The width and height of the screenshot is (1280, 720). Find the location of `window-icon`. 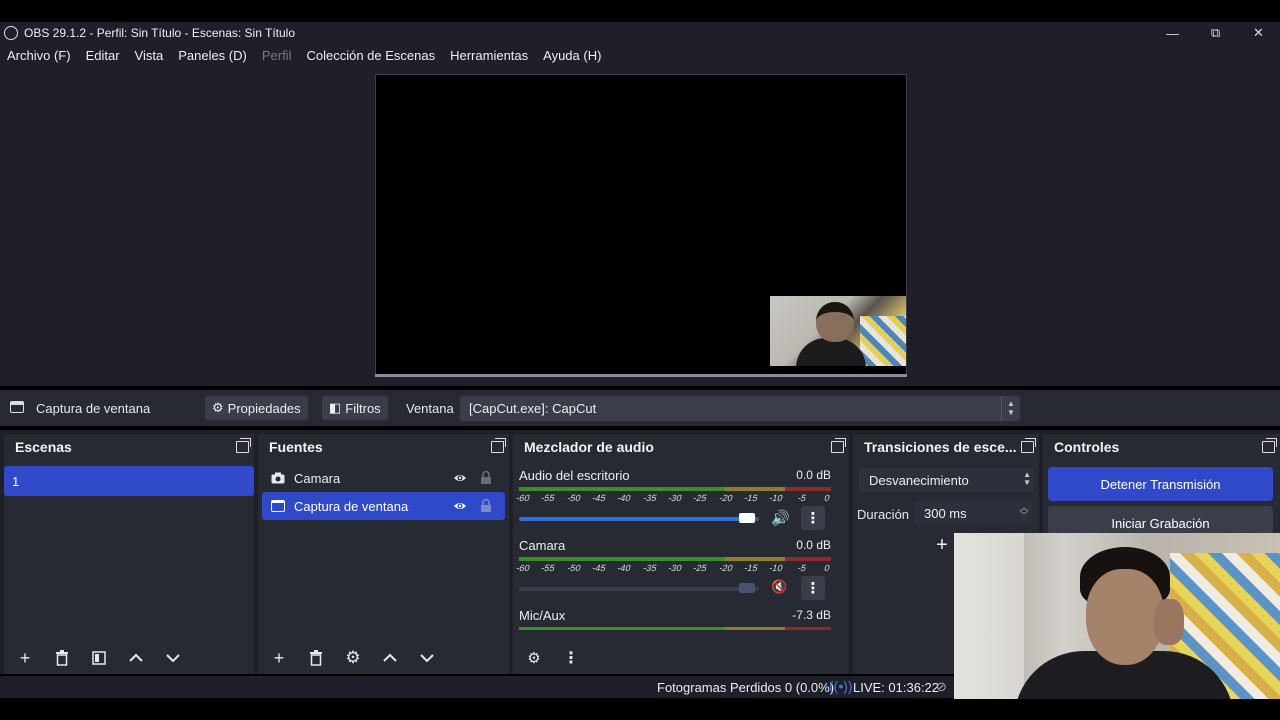

window-icon is located at coordinates (278, 506).